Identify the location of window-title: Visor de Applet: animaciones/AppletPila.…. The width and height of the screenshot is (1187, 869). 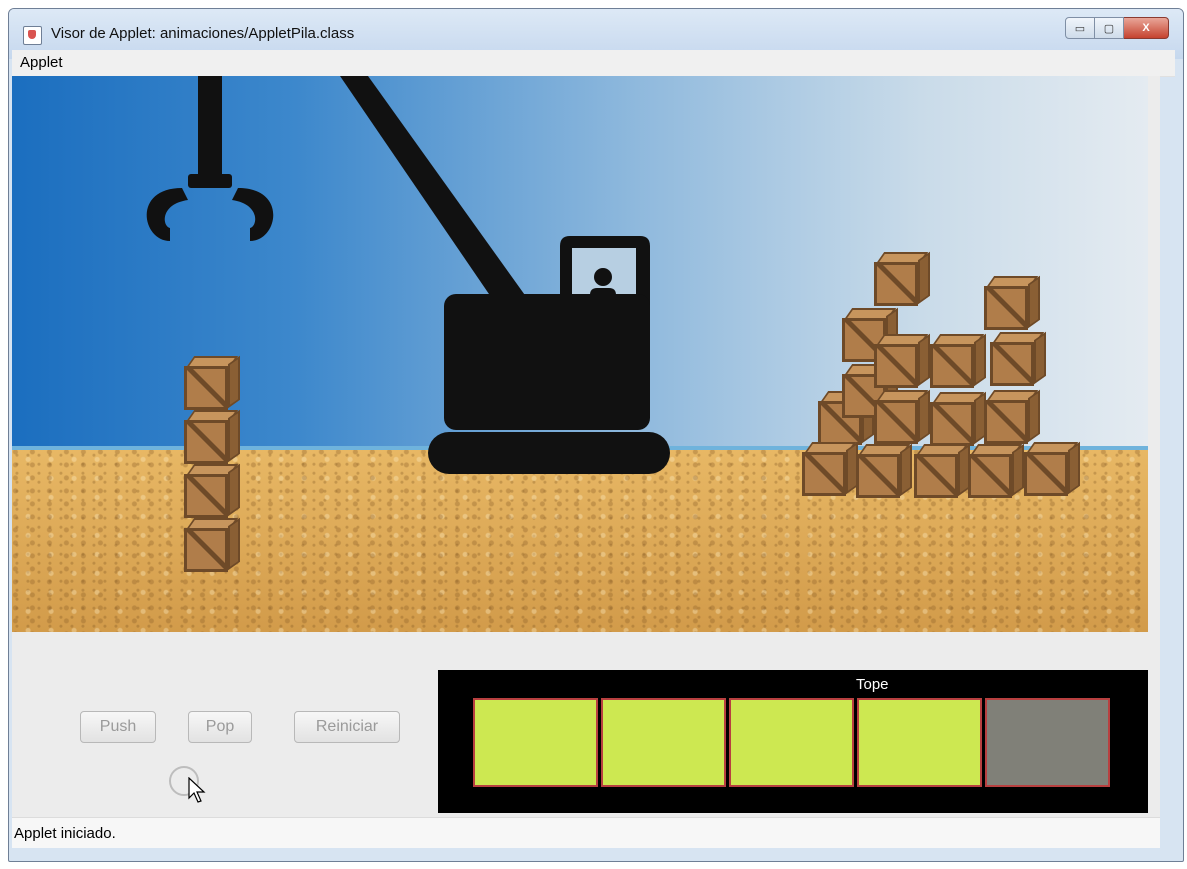
(203, 33).